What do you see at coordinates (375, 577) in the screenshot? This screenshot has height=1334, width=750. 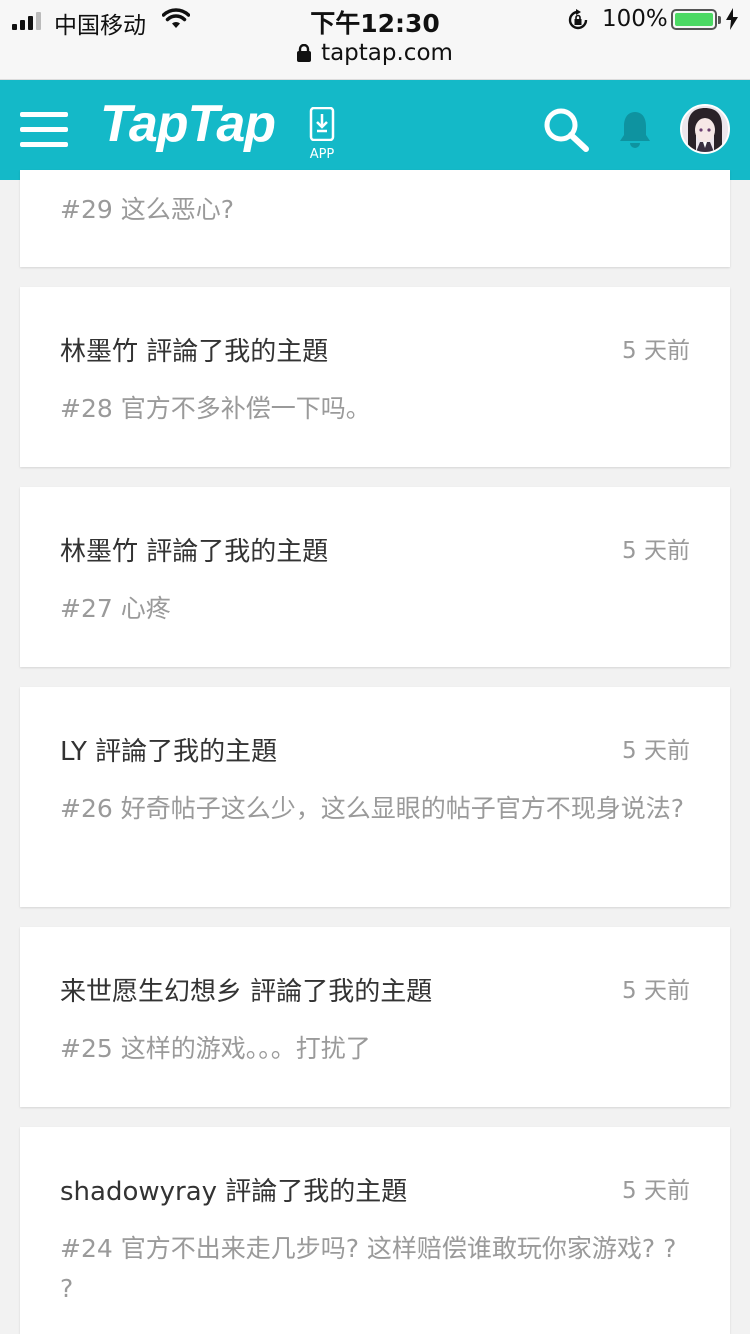 I see `notification-card: 林墨竹 評論了我的主題 5 天前 #27 心疼` at bounding box center [375, 577].